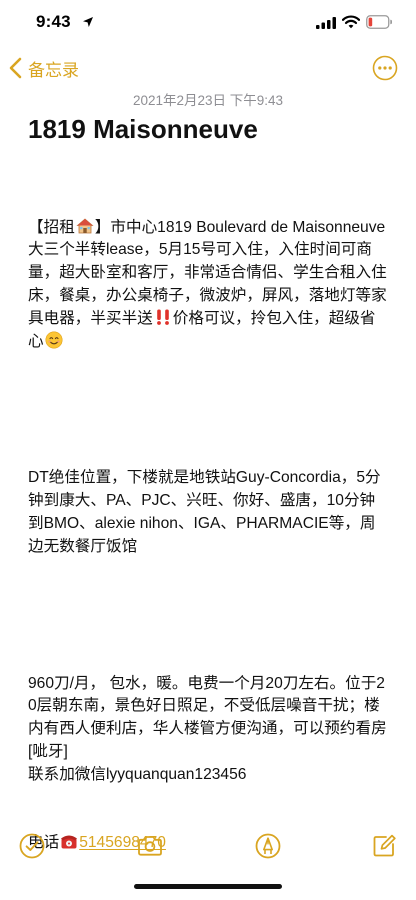 The image size is (416, 900). I want to click on smiling-face-icon, so click(54, 340).